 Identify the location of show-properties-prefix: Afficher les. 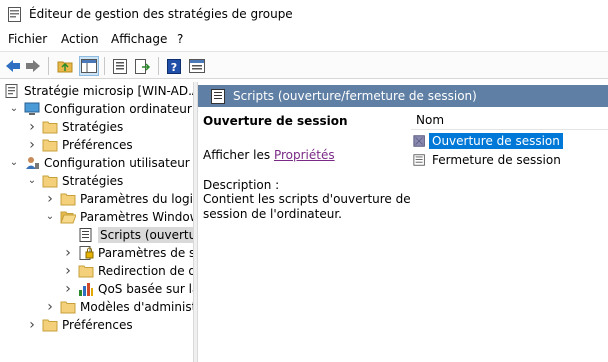
(238, 155).